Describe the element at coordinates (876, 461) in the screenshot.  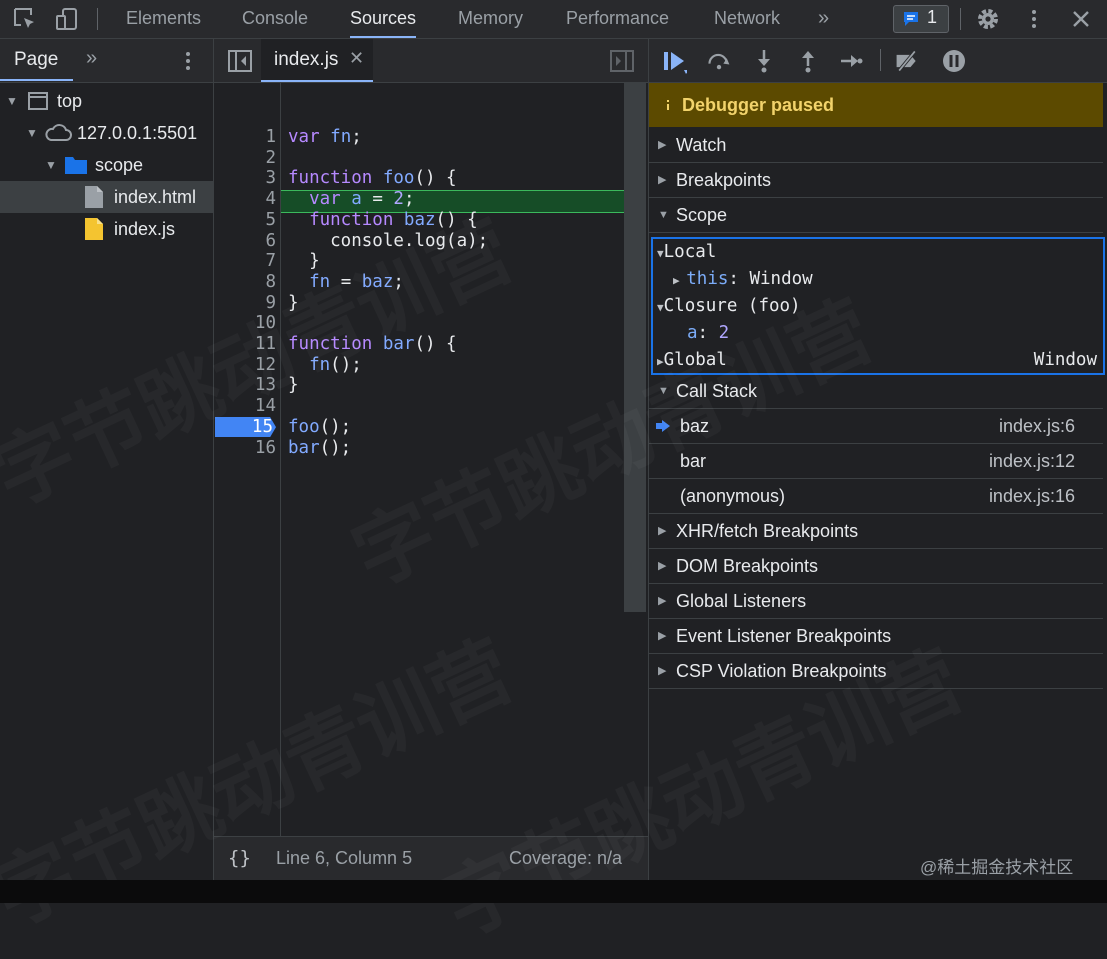
I see `call-frame-bar: bar index.js:12` at that location.